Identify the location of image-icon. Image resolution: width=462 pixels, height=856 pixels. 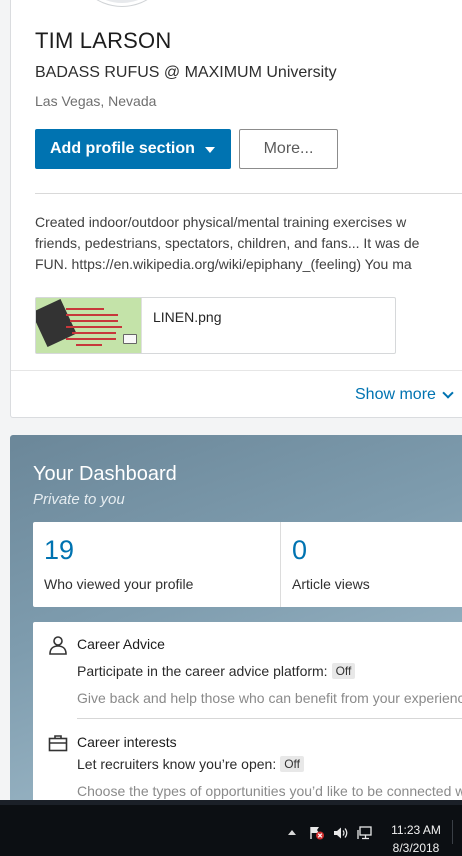
(130, 339).